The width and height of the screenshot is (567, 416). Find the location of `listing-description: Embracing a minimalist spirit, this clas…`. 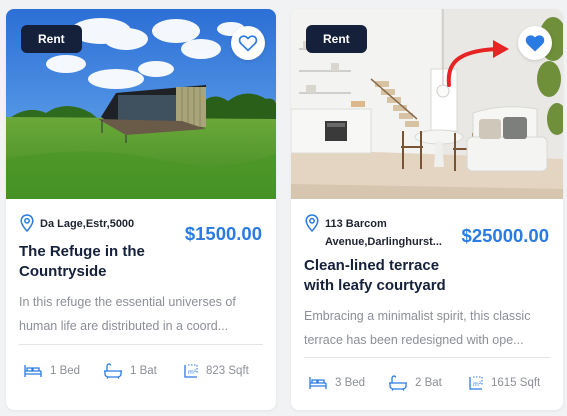

listing-description: Embracing a minimalist spirit, this clas… is located at coordinates (426, 328).